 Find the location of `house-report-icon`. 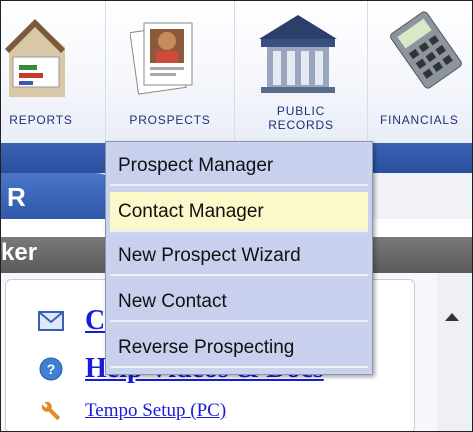

house-report-icon is located at coordinates (35, 58).